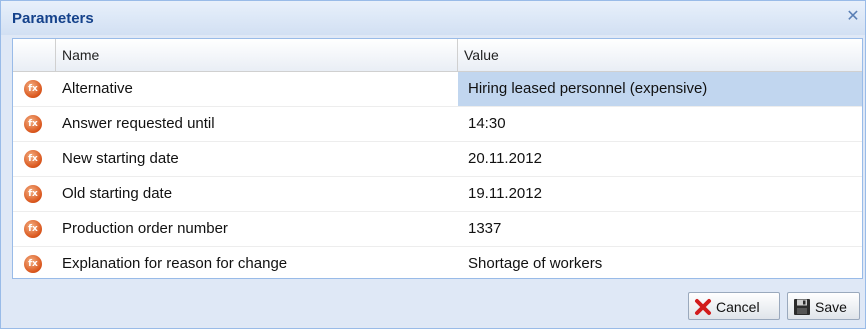 The height and width of the screenshot is (329, 866). Describe the element at coordinates (660, 159) in the screenshot. I see `row-value: 20.11.2012` at that location.